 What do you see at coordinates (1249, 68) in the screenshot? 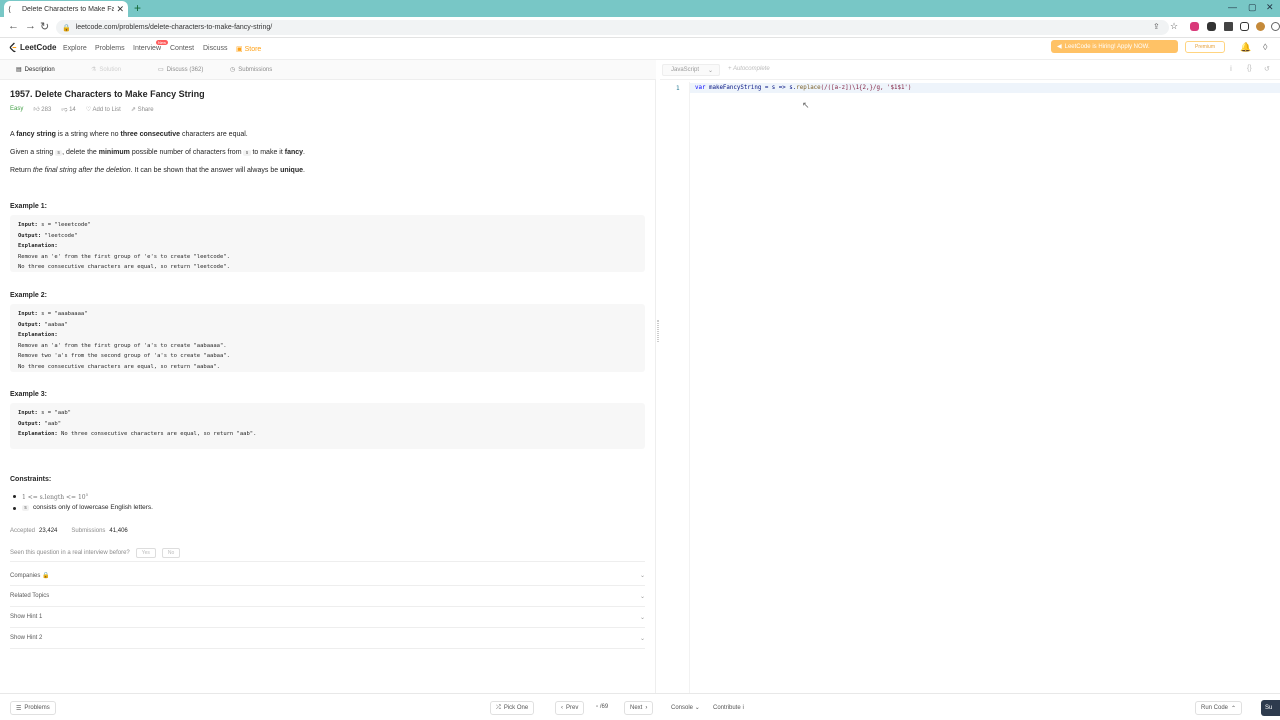
I see `braces-icon: {}` at bounding box center [1249, 68].